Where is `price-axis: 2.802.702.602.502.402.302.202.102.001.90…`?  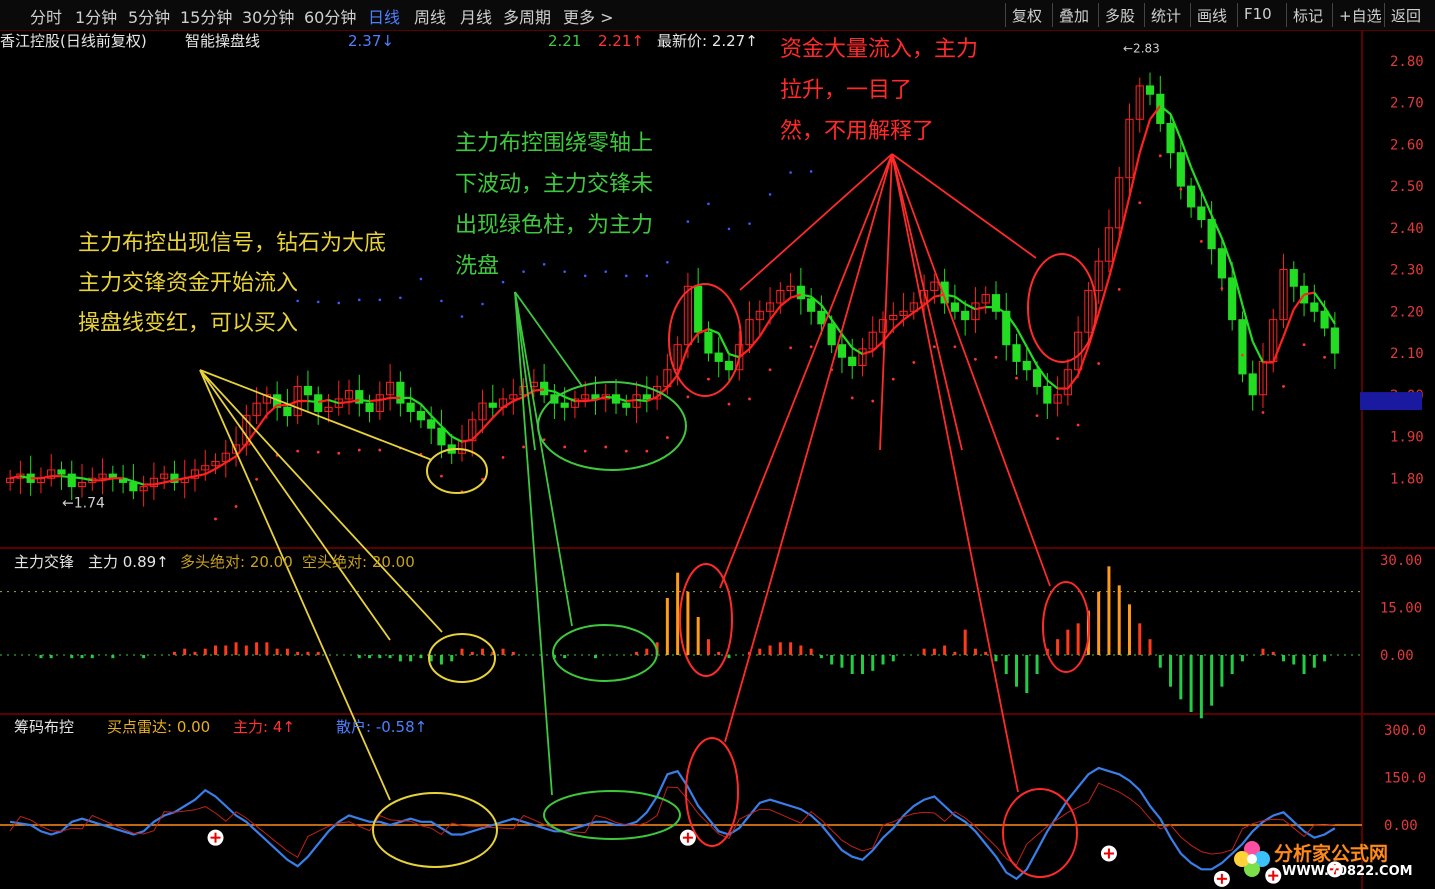
price-axis: 2.802.702.602.502.402.302.202.102.001.90… is located at coordinates (1393, 444).